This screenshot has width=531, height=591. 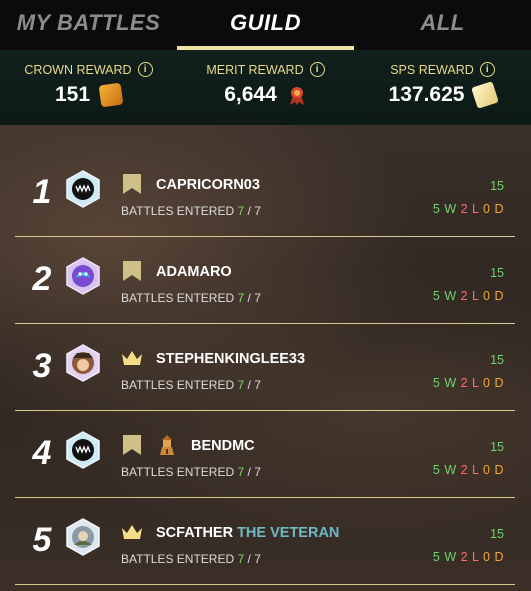 What do you see at coordinates (426, 94) in the screenshot?
I see `sps-reward-value: 137.625` at bounding box center [426, 94].